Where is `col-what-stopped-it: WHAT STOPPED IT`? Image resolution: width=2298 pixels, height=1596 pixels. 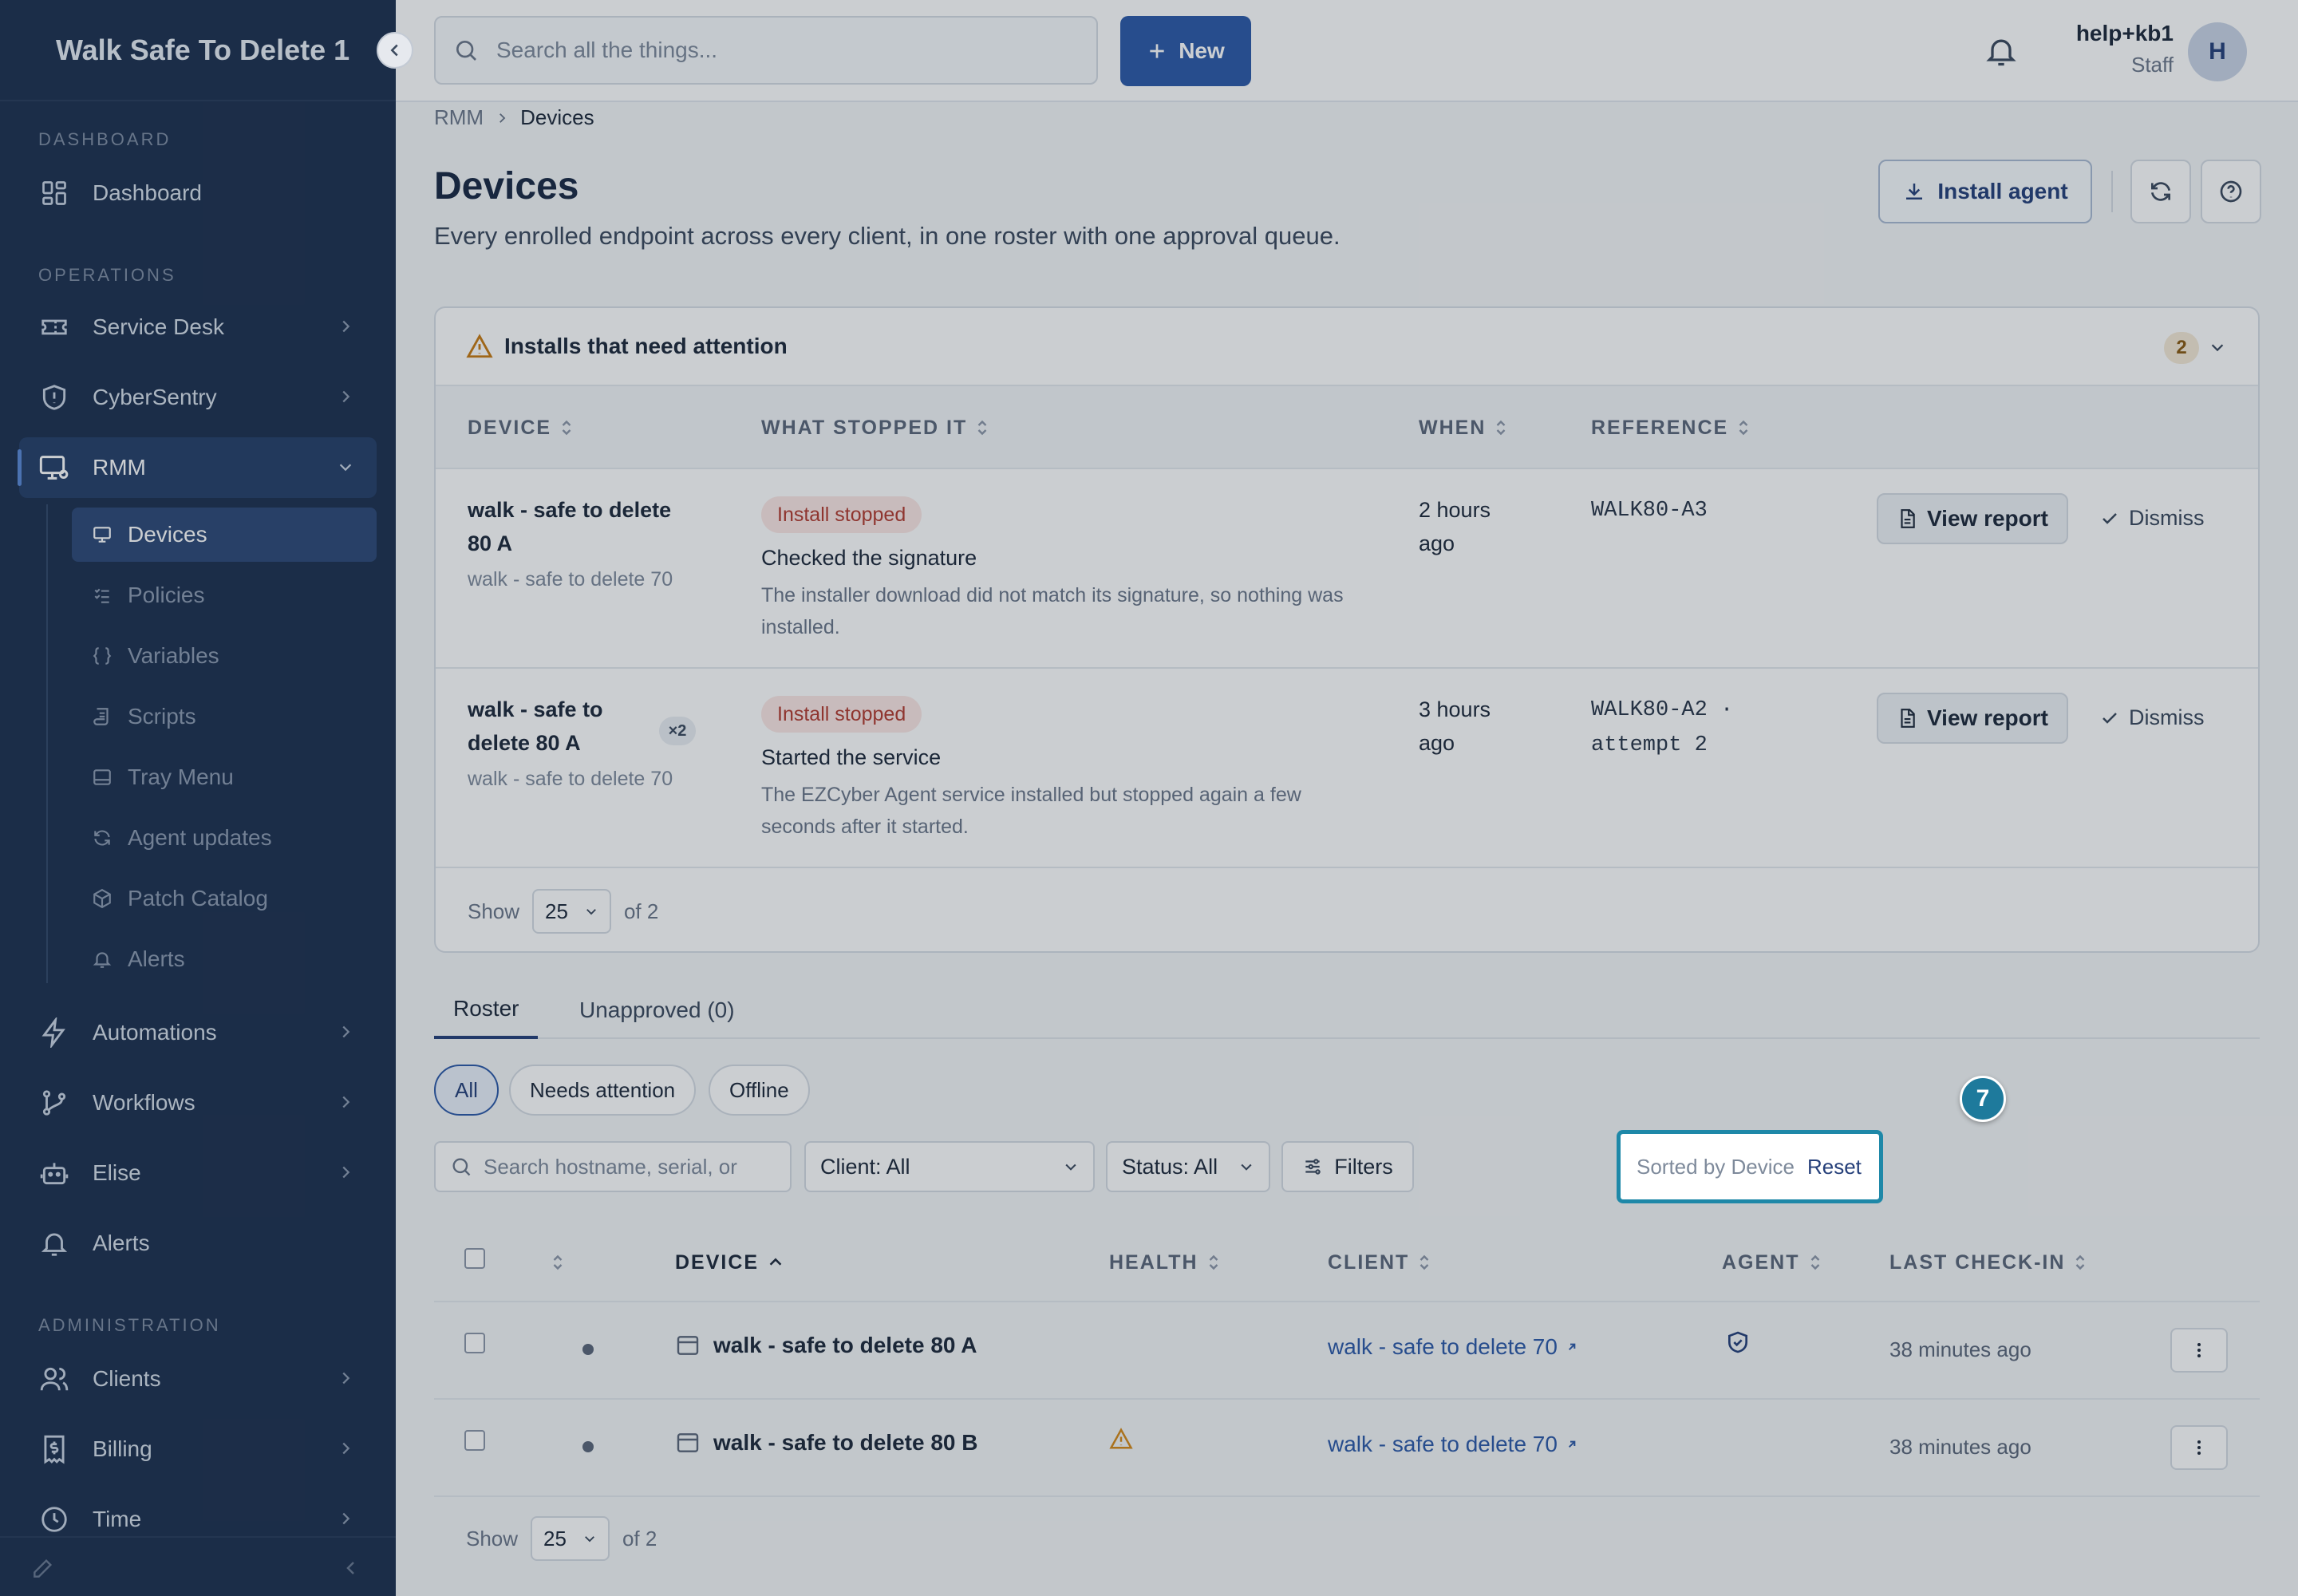
col-what-stopped-it: WHAT STOPPED IT is located at coordinates (875, 427).